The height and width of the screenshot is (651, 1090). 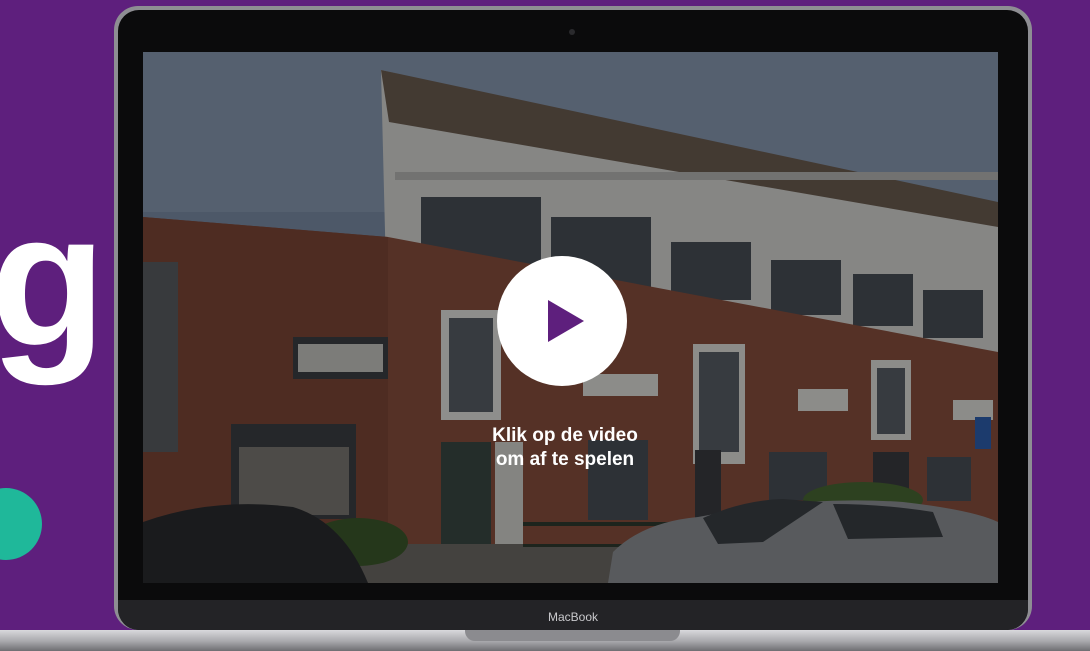 I want to click on play-button, so click(x=562, y=321).